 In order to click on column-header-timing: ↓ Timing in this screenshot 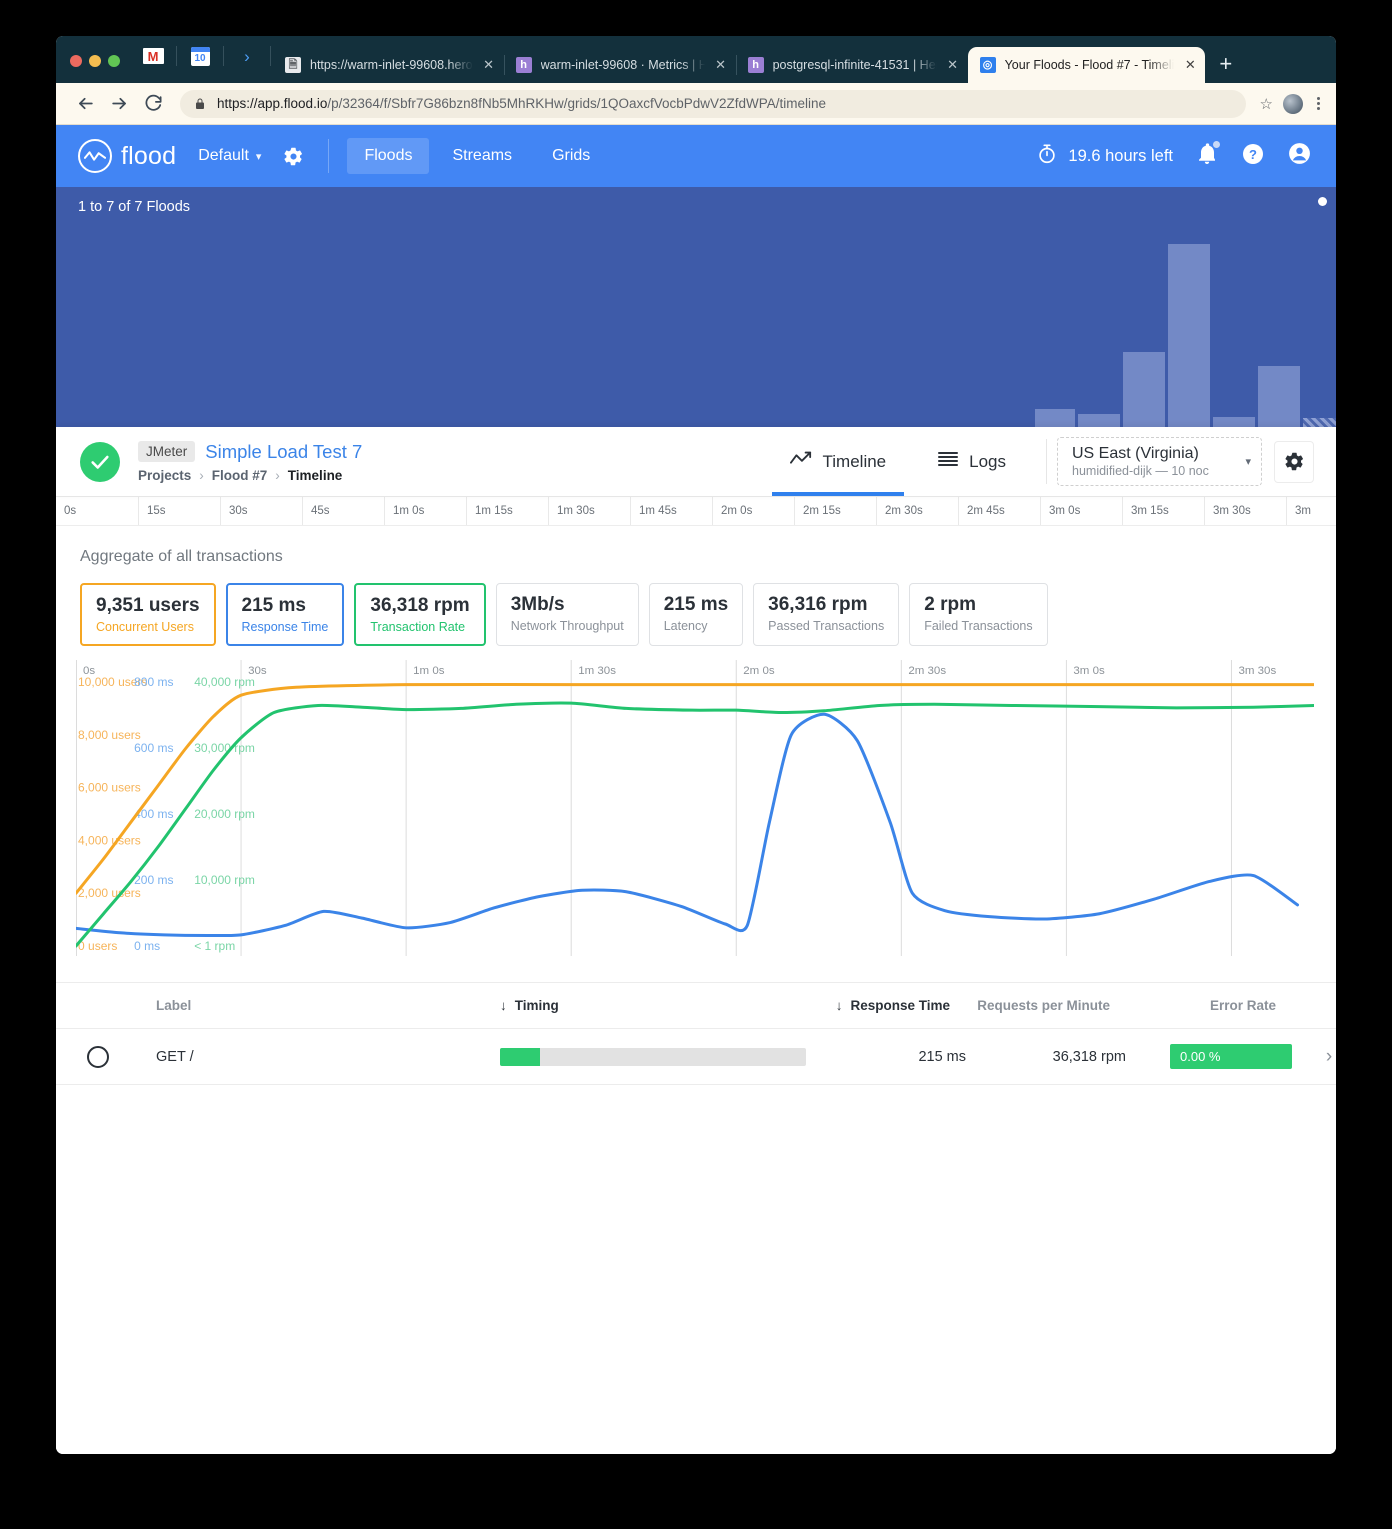, I will do `click(529, 1005)`.